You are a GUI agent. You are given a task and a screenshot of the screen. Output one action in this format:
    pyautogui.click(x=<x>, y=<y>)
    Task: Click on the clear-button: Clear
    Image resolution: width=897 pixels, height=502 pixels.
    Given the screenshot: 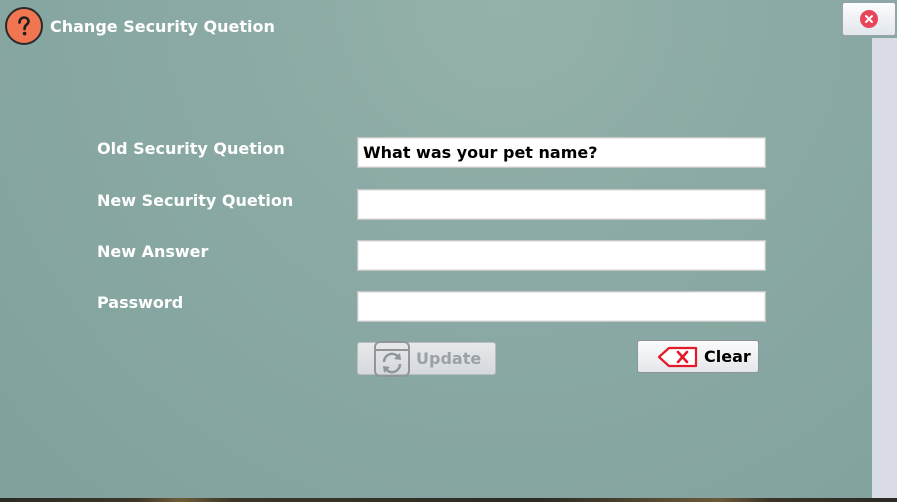 What is the action you would take?
    pyautogui.click(x=698, y=356)
    